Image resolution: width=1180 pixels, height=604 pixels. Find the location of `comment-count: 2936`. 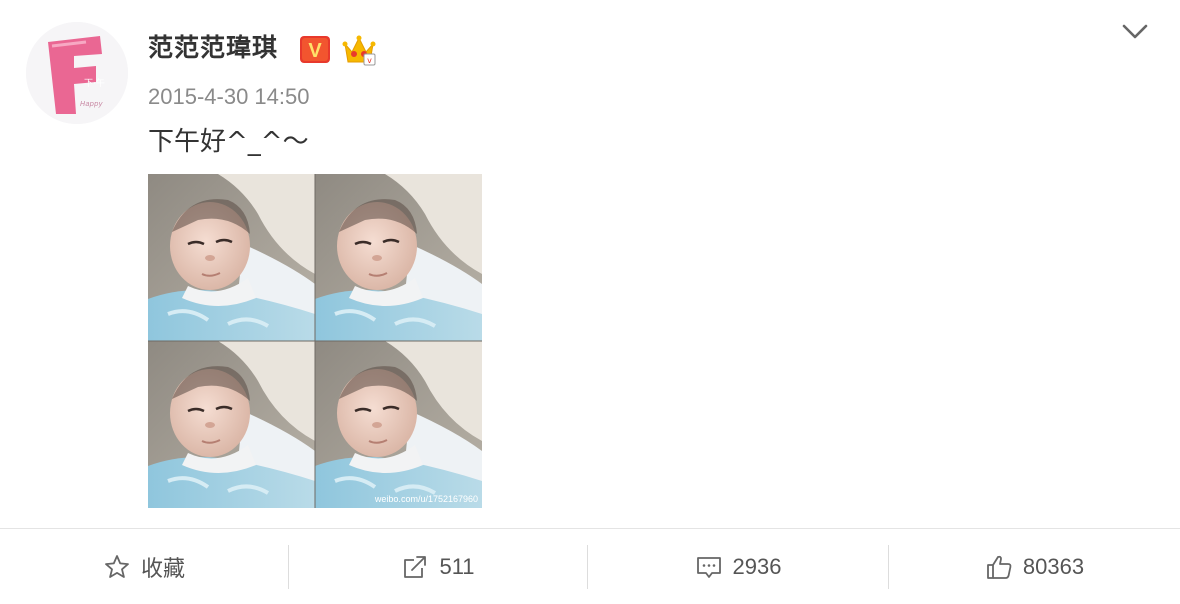

comment-count: 2936 is located at coordinates (757, 566).